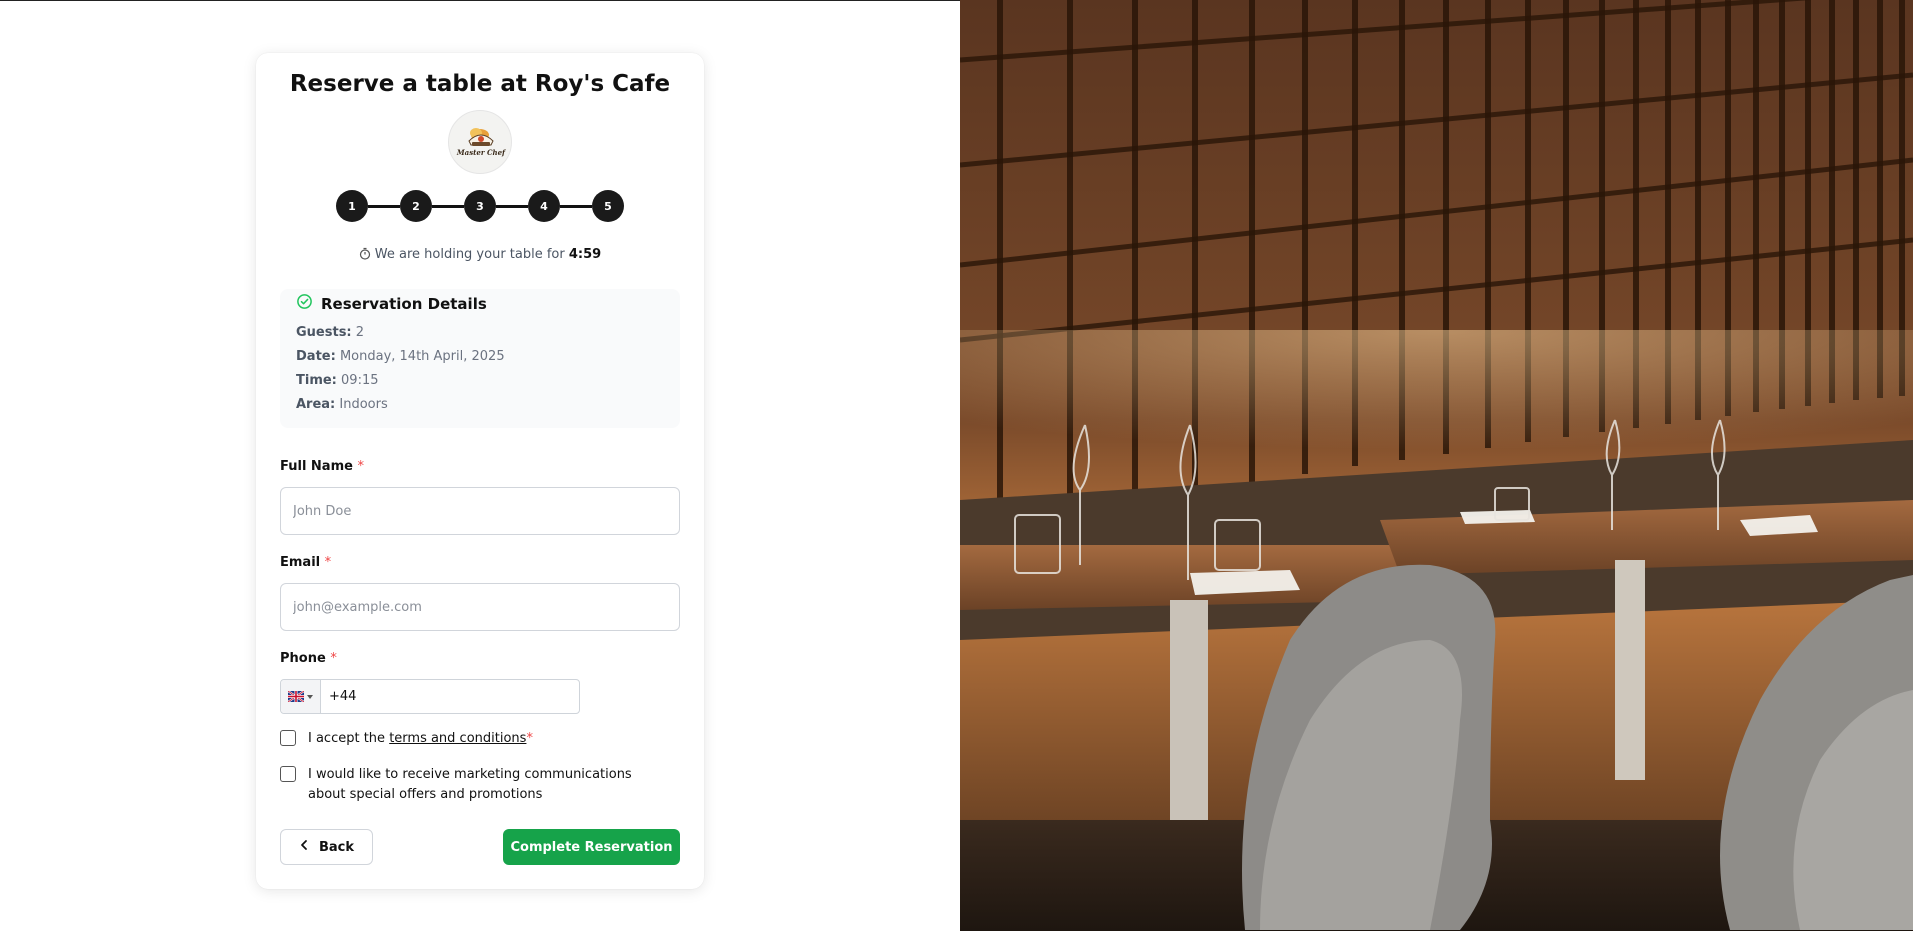 This screenshot has width=1913, height=931. Describe the element at coordinates (416, 206) in the screenshot. I see `step-2: 2` at that location.